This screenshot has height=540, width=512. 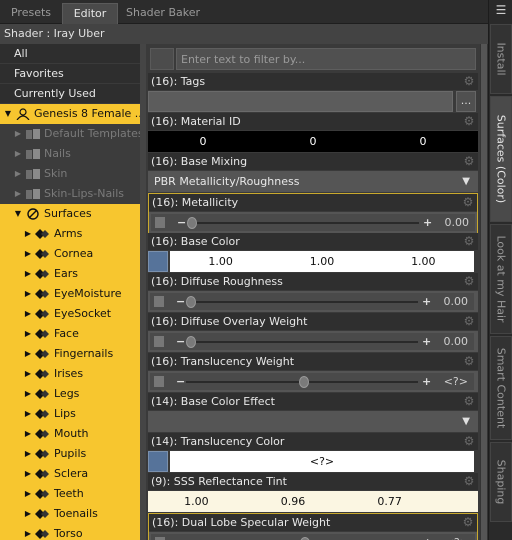 I want to click on diffuse-overlay-weight-slider: − +0.00, so click(x=313, y=341).